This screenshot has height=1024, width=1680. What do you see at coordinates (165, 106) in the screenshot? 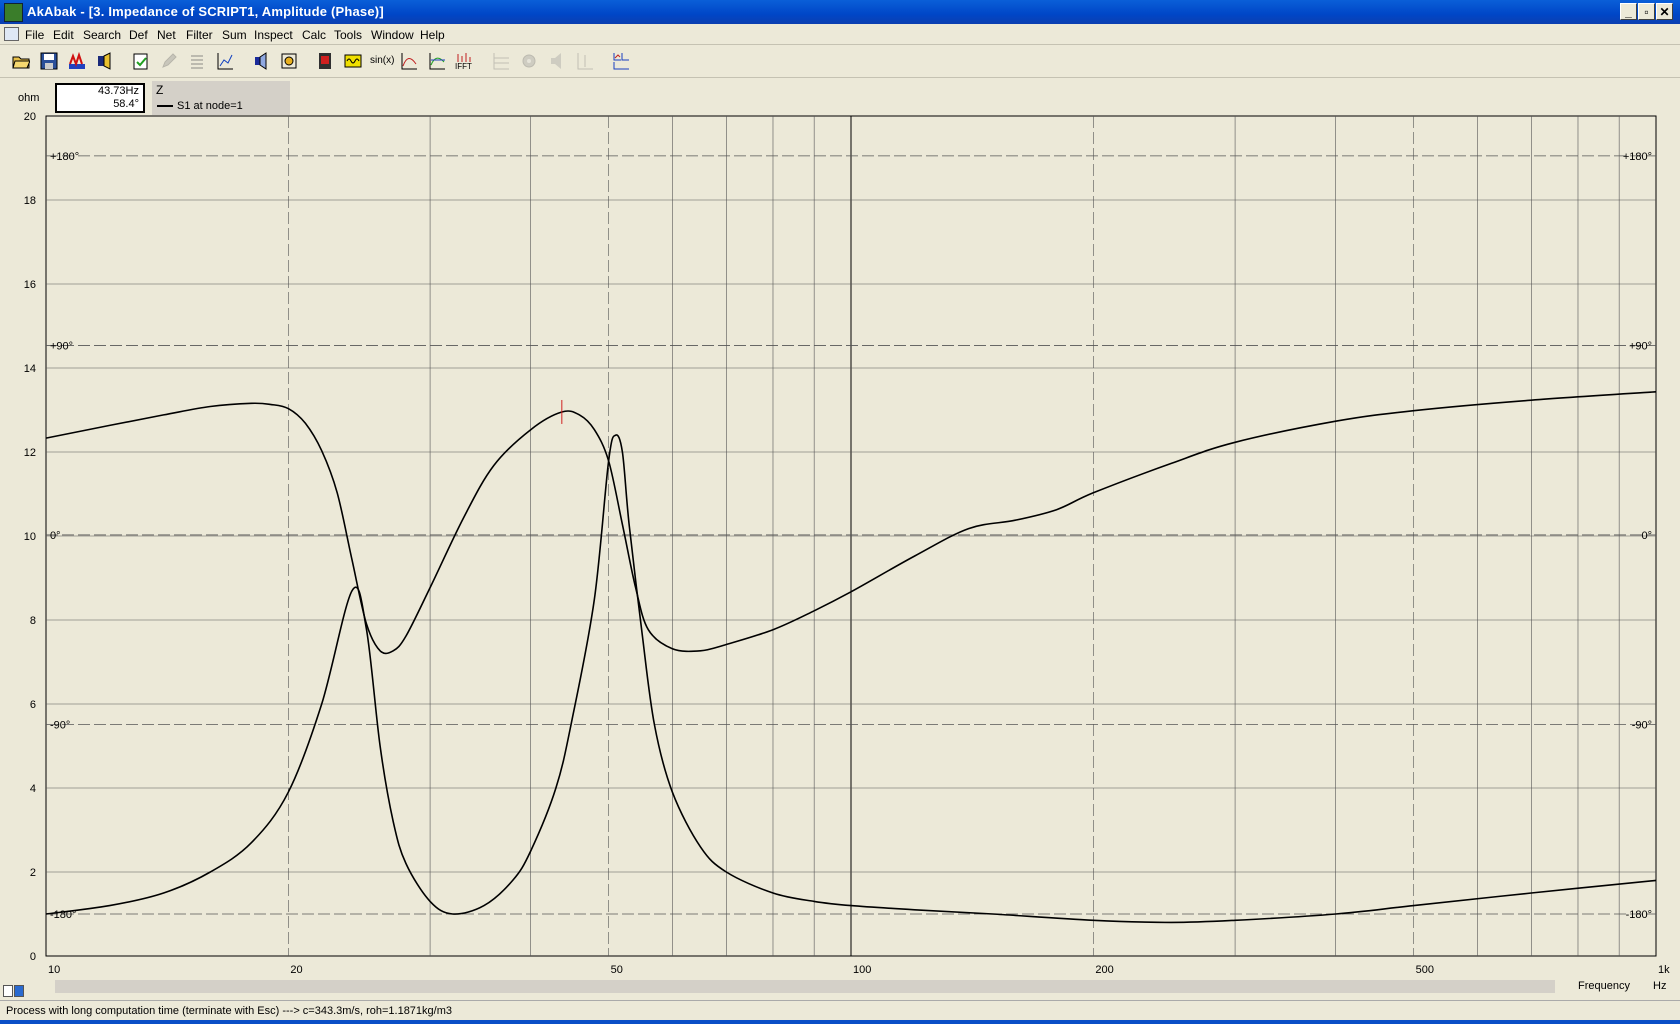
I see `legend-line-swatch` at bounding box center [165, 106].